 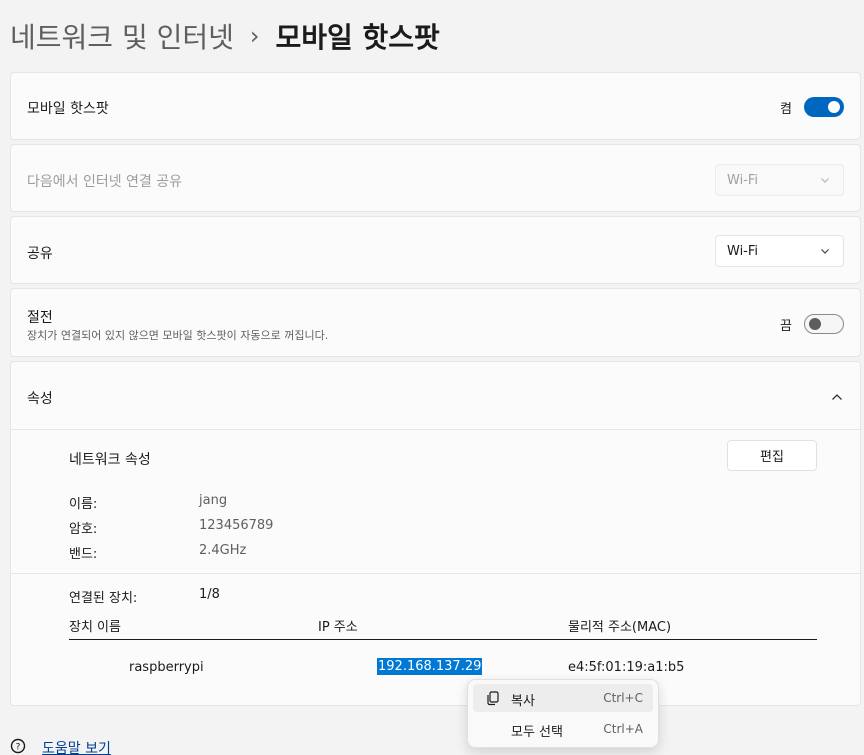 I want to click on hotspot-label: 모바일 핫스팟, so click(x=68, y=109).